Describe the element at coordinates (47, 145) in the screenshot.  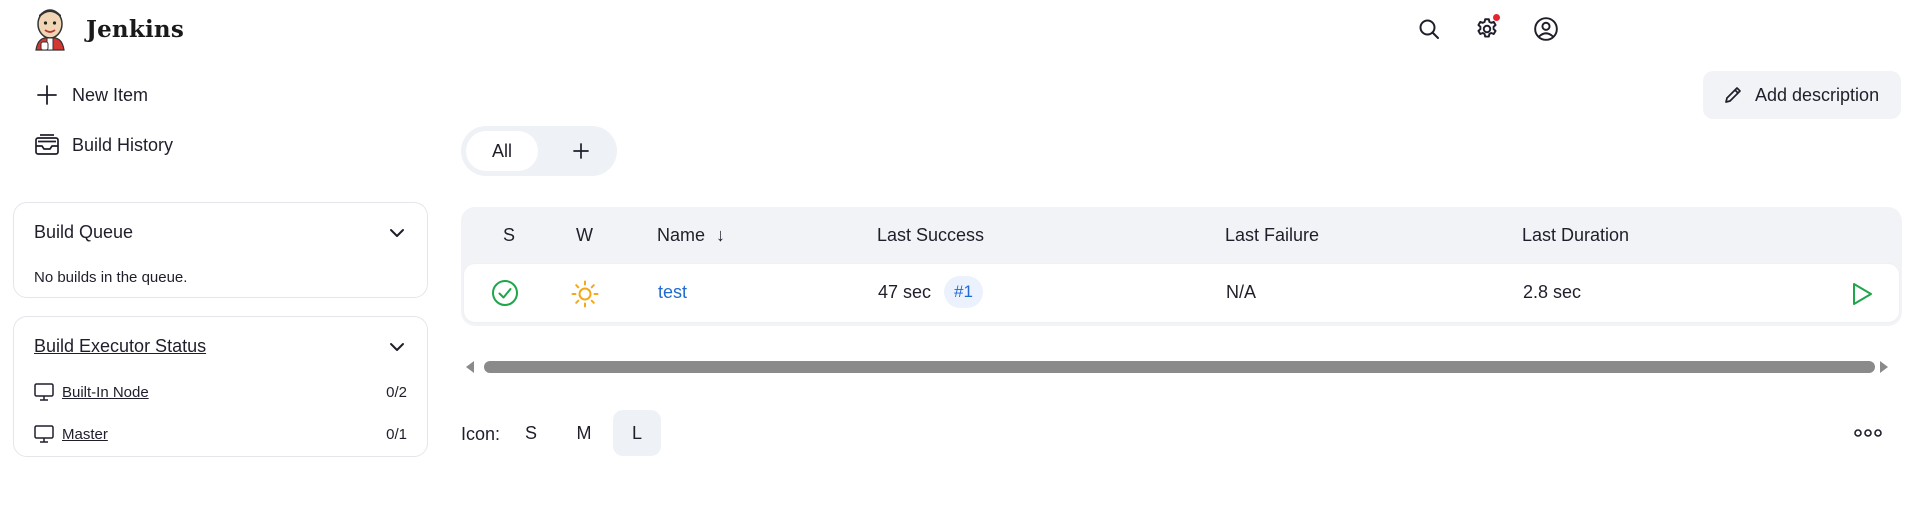
I see `inbox-icon` at that location.